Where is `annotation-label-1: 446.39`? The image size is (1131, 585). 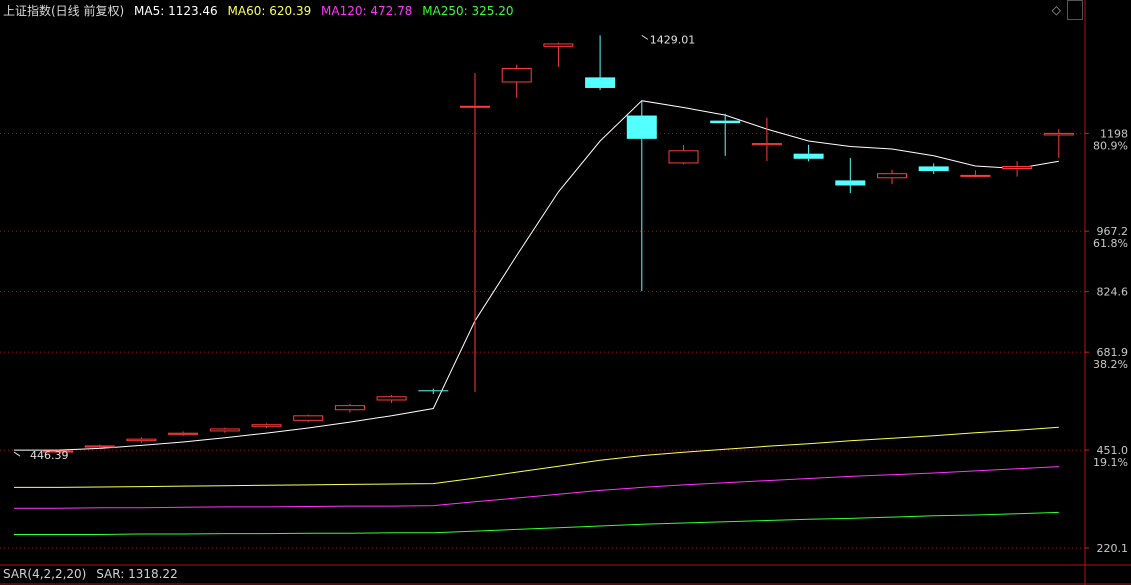 annotation-label-1: 446.39 is located at coordinates (49, 455).